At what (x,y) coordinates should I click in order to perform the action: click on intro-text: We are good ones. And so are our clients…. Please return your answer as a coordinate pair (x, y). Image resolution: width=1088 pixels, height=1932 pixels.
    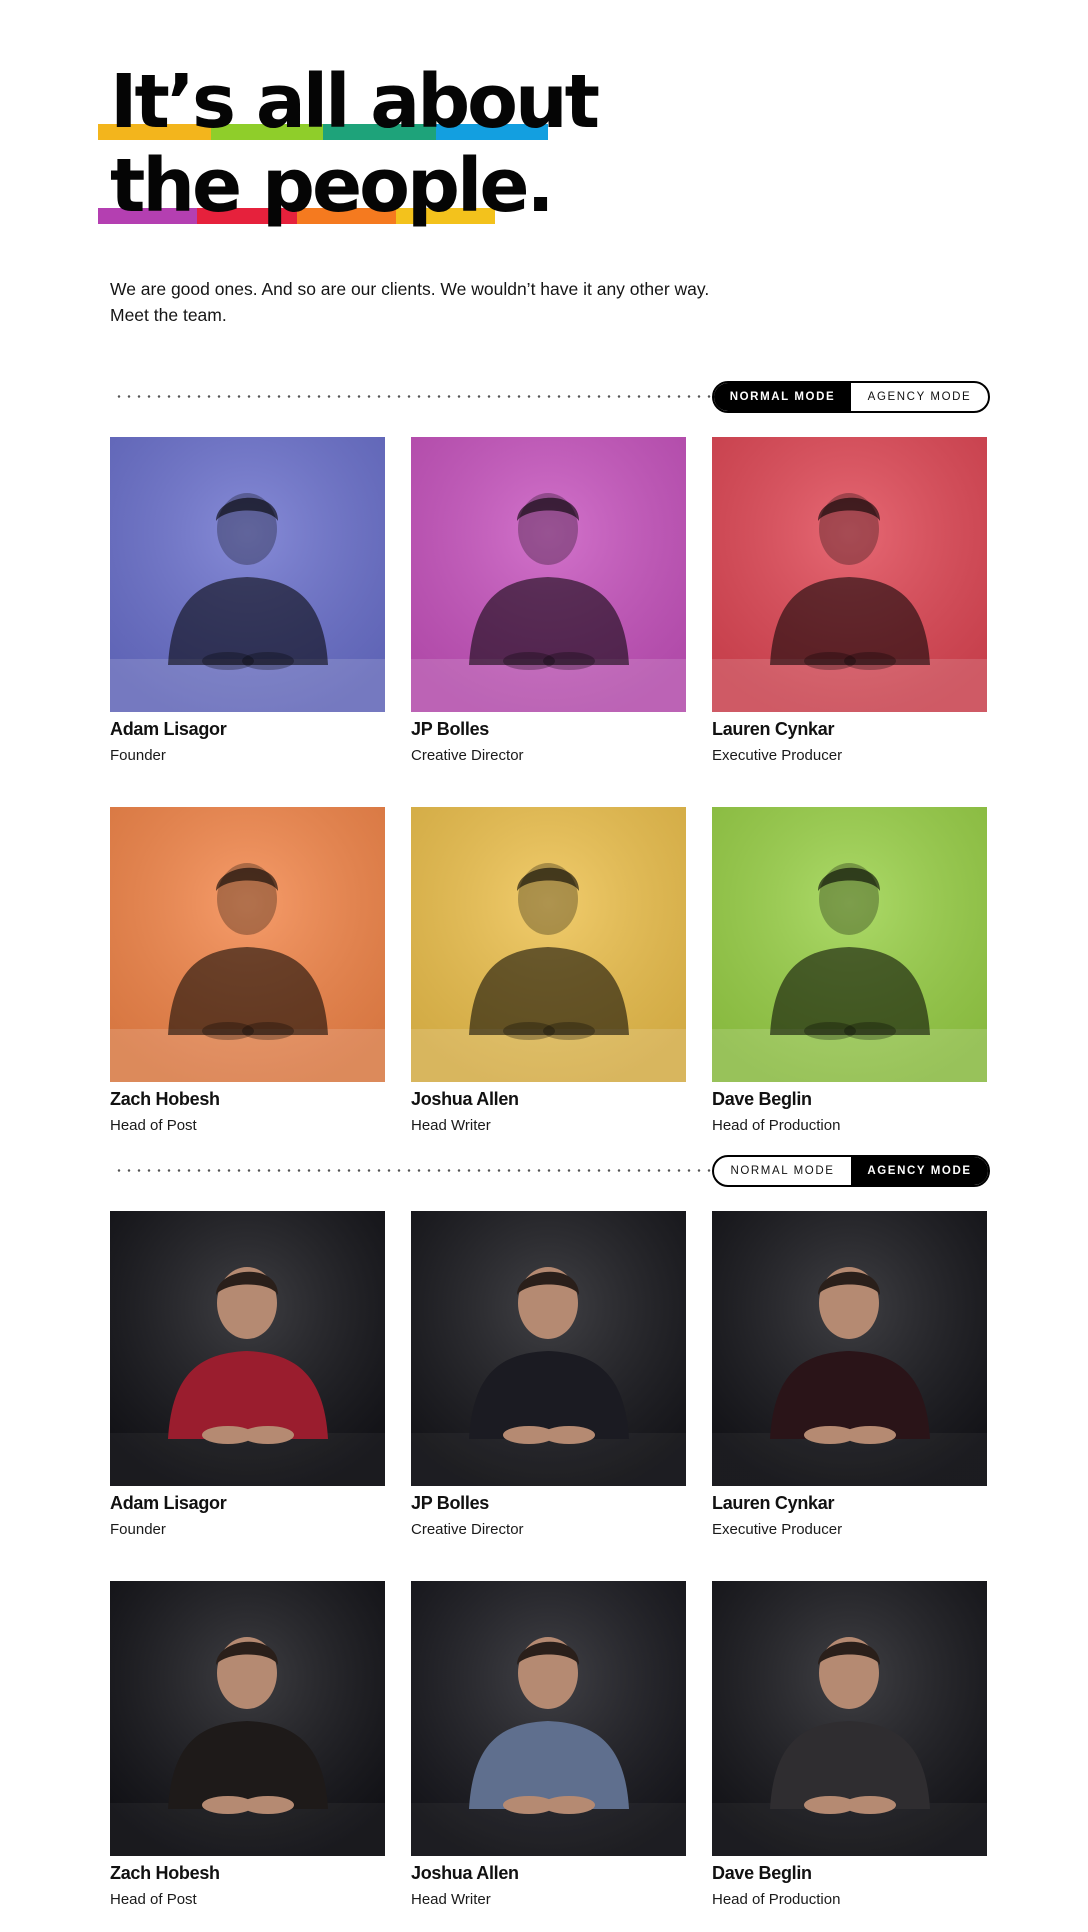
    Looking at the image, I should click on (430, 302).